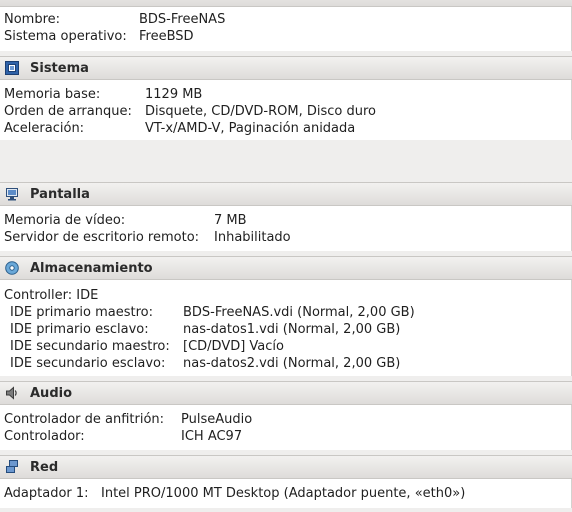  What do you see at coordinates (12, 68) in the screenshot?
I see `chip-icon` at bounding box center [12, 68].